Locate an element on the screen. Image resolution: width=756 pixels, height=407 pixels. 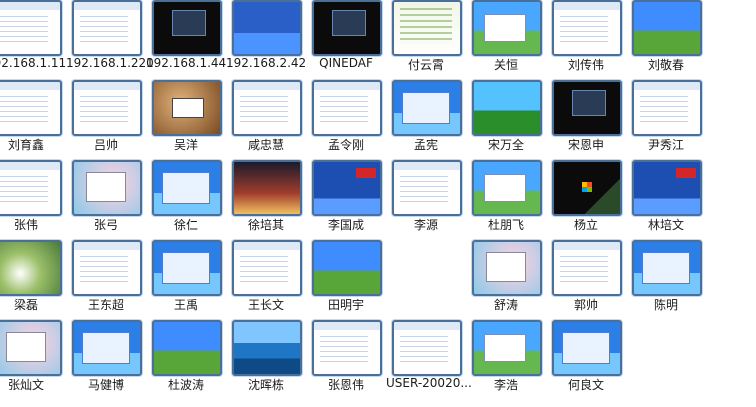
computer-tile: 关恒 is located at coordinates (507, 38).